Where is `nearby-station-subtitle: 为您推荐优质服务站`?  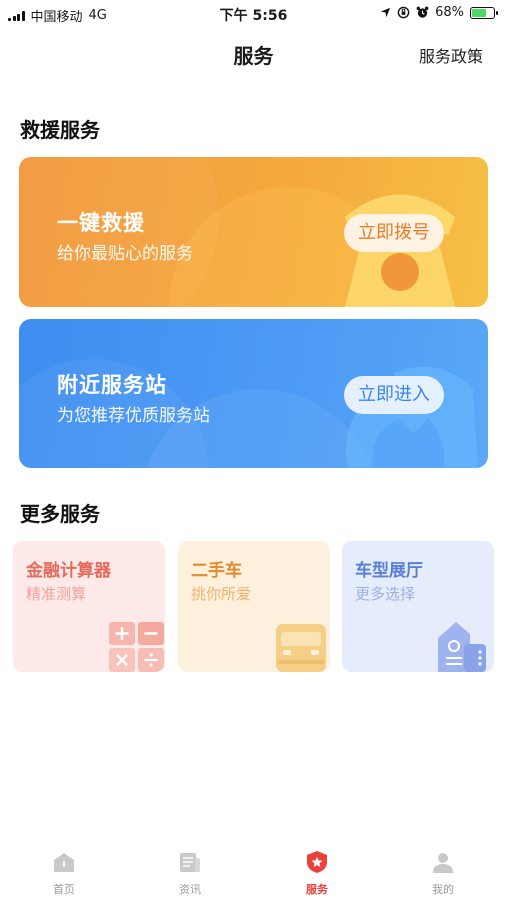
nearby-station-subtitle: 为您推荐优质服务站 is located at coordinates (133, 416).